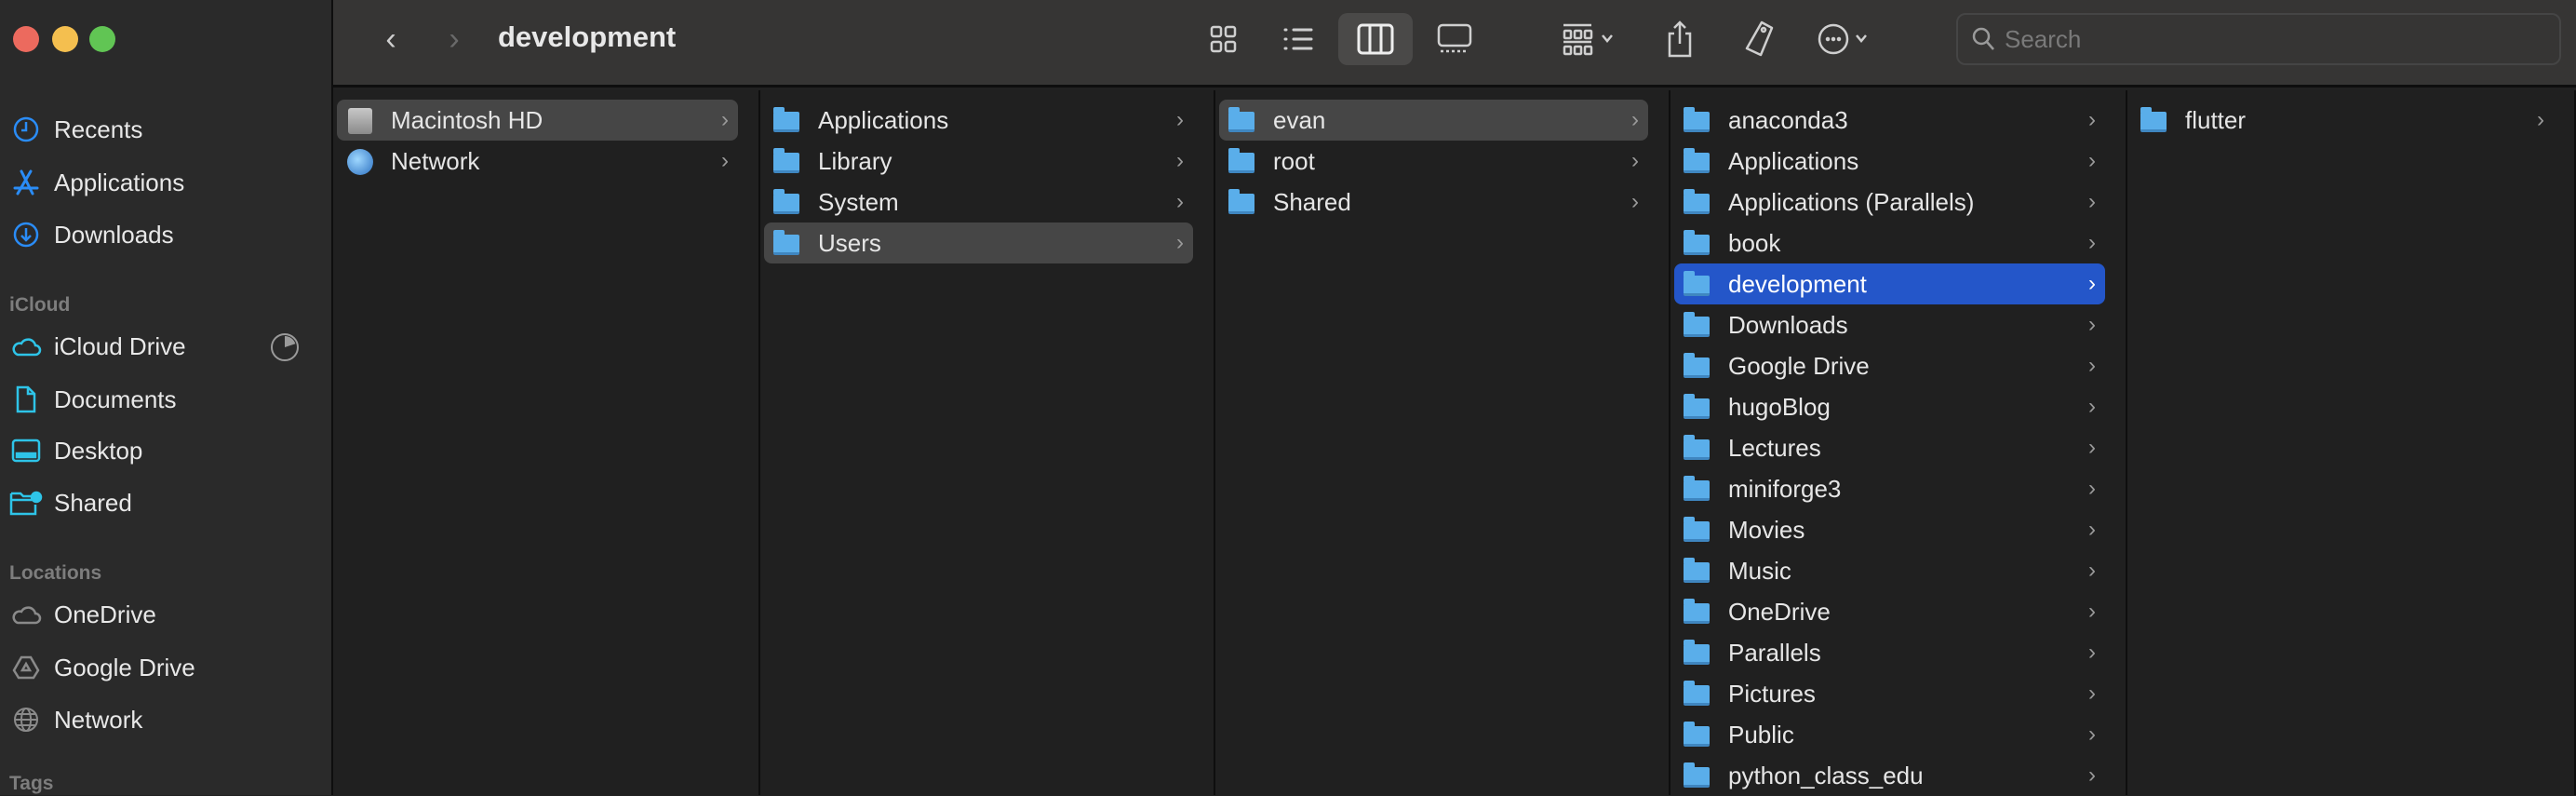  I want to click on list-item: Music ›, so click(1889, 570).